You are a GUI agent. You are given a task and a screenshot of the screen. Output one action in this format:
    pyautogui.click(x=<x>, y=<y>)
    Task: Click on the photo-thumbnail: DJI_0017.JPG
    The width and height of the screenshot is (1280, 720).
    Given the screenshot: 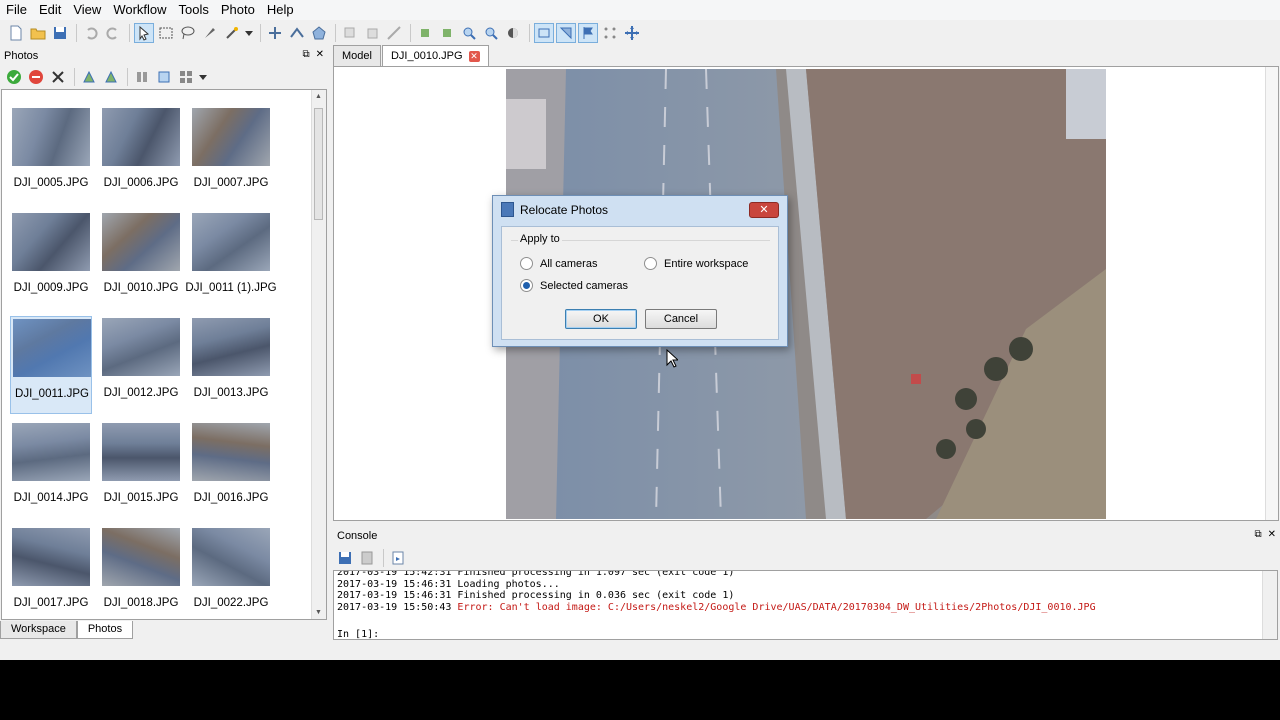 What is the action you would take?
    pyautogui.click(x=51, y=572)
    